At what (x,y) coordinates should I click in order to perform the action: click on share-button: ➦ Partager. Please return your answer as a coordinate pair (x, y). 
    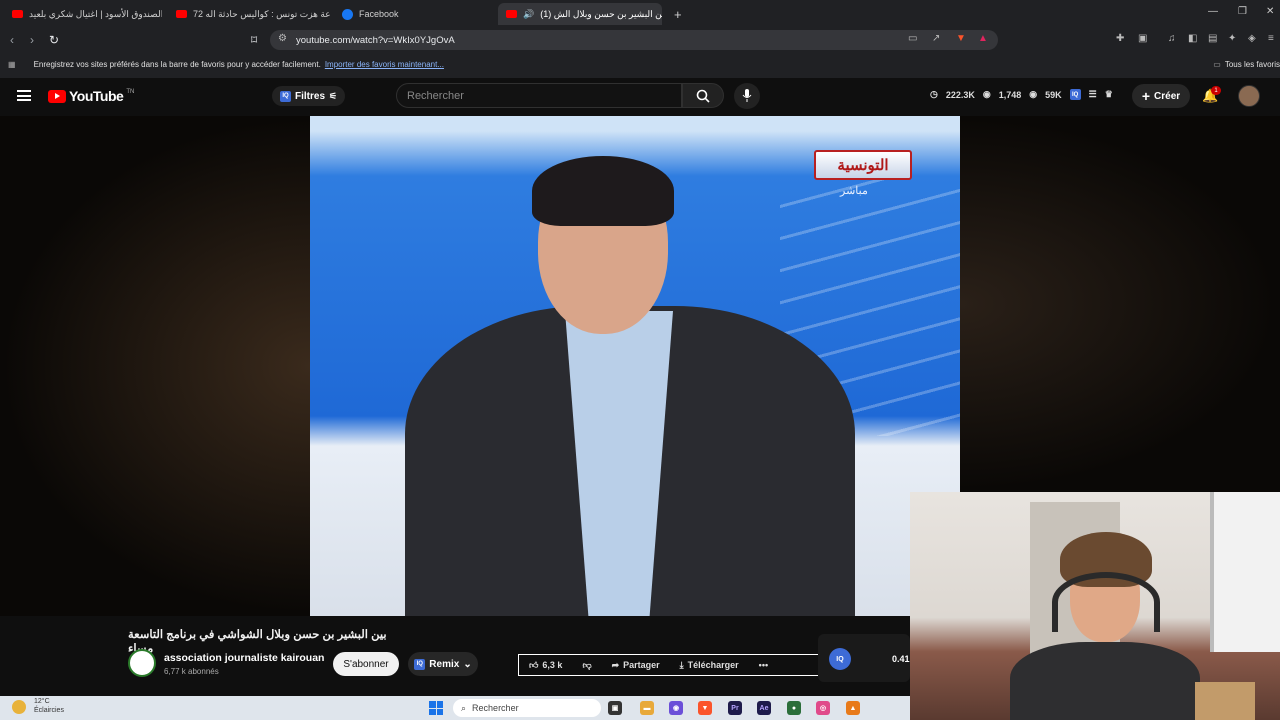
    Looking at the image, I should click on (636, 665).